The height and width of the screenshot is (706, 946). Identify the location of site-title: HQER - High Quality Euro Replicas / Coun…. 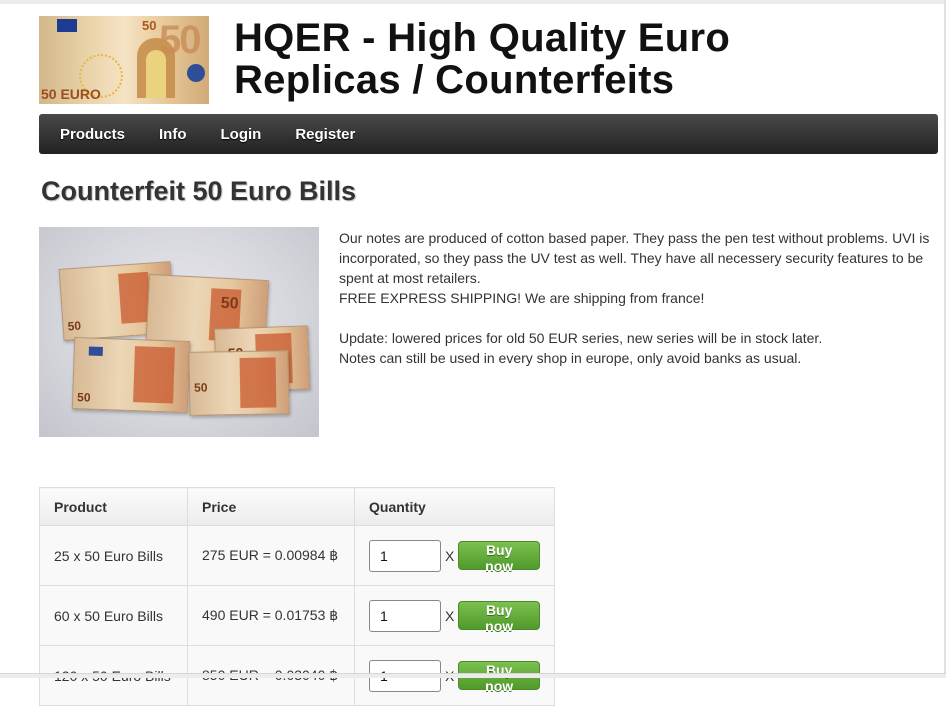
(482, 59).